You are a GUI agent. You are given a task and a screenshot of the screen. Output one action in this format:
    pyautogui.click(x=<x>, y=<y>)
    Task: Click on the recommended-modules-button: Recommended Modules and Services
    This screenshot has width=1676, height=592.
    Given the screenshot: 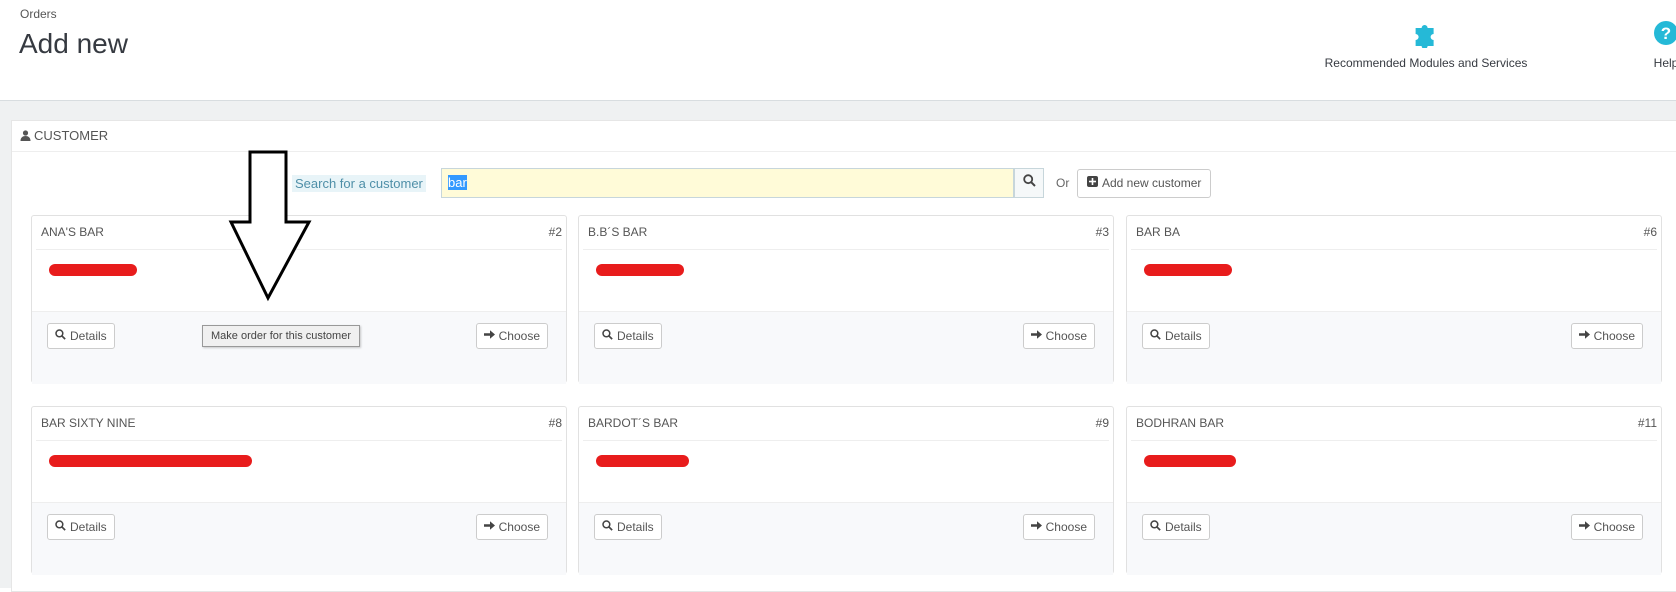 What is the action you would take?
    pyautogui.click(x=1426, y=45)
    